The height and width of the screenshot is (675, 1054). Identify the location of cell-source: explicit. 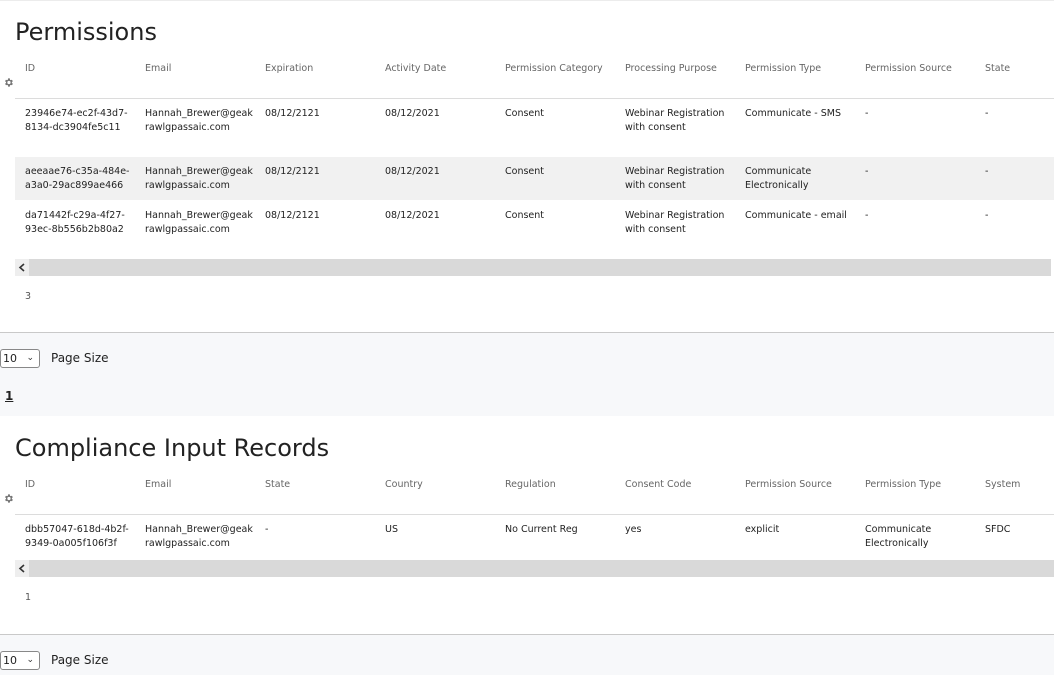
(762, 529).